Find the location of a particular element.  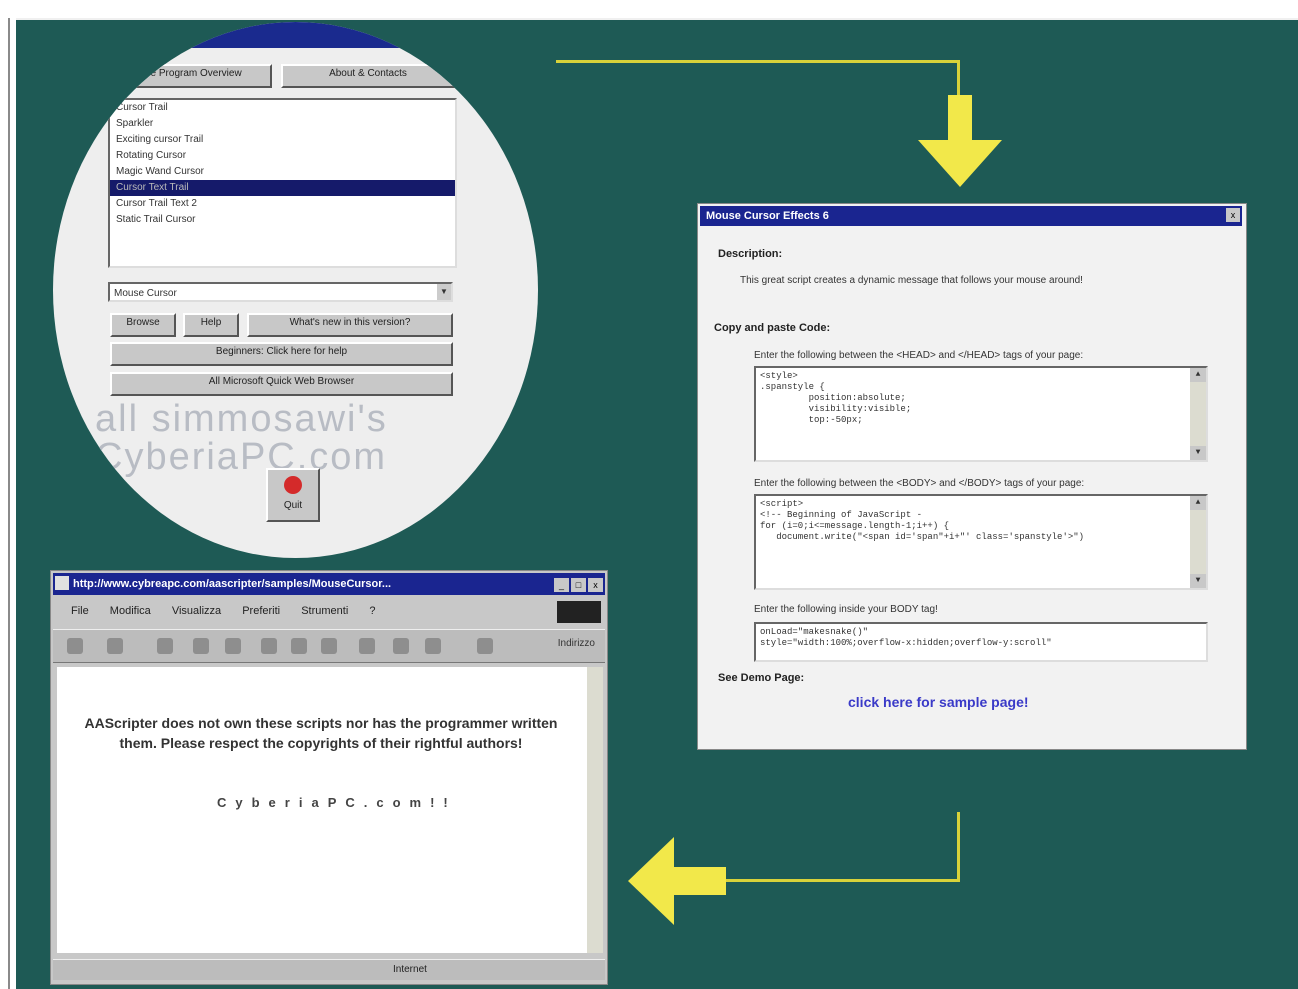

minimize-button: _ is located at coordinates (561, 585).